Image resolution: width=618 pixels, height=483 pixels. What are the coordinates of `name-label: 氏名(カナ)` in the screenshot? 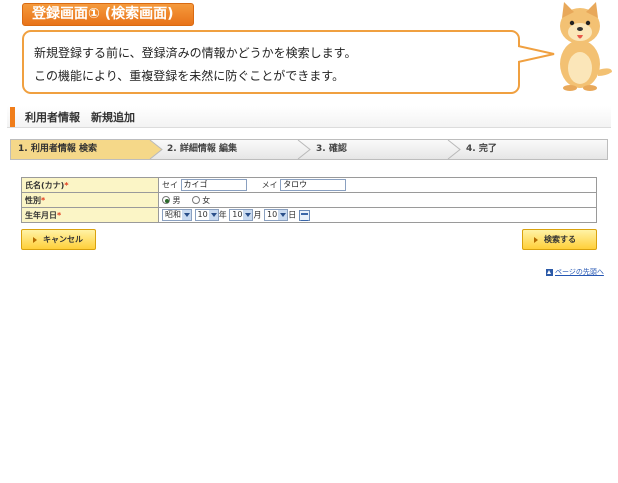 It's located at (45, 185).